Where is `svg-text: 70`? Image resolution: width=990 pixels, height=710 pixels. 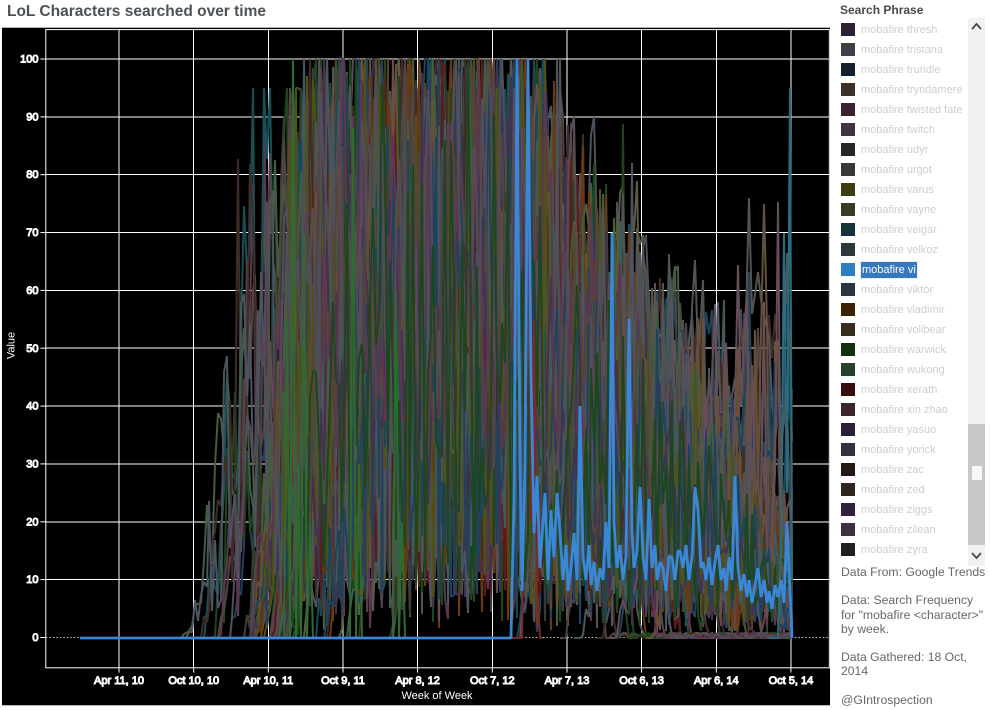 svg-text: 70 is located at coordinates (32, 233).